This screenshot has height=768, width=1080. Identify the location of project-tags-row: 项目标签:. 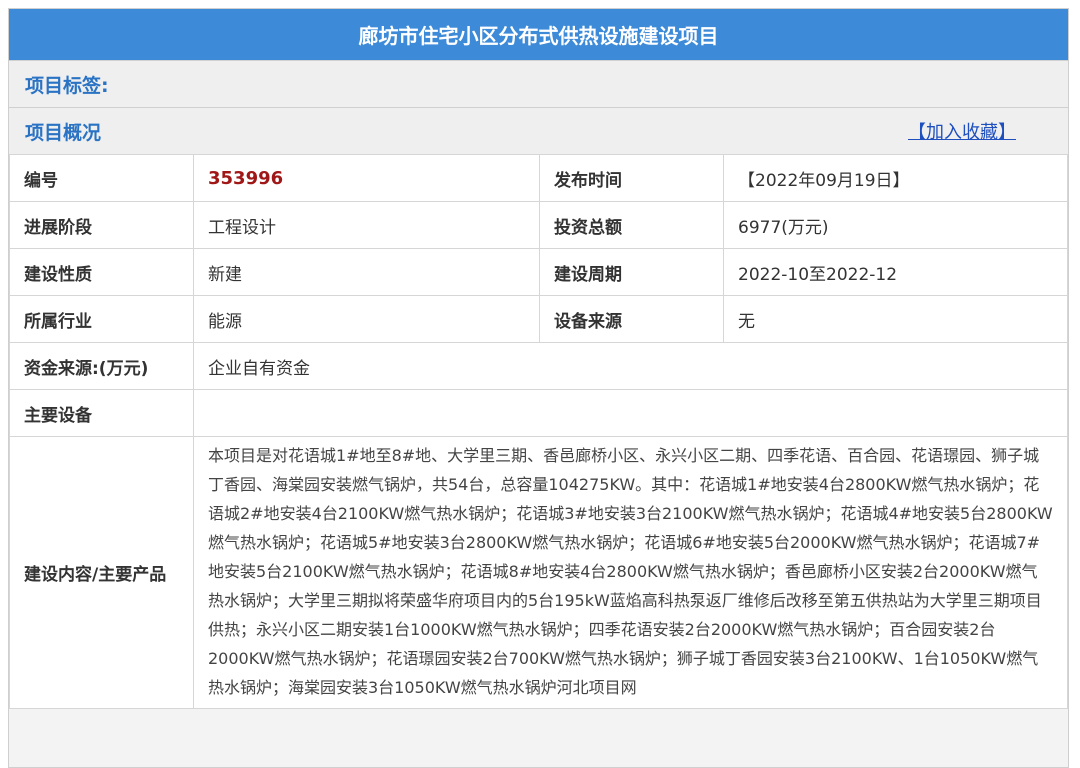
(538, 83).